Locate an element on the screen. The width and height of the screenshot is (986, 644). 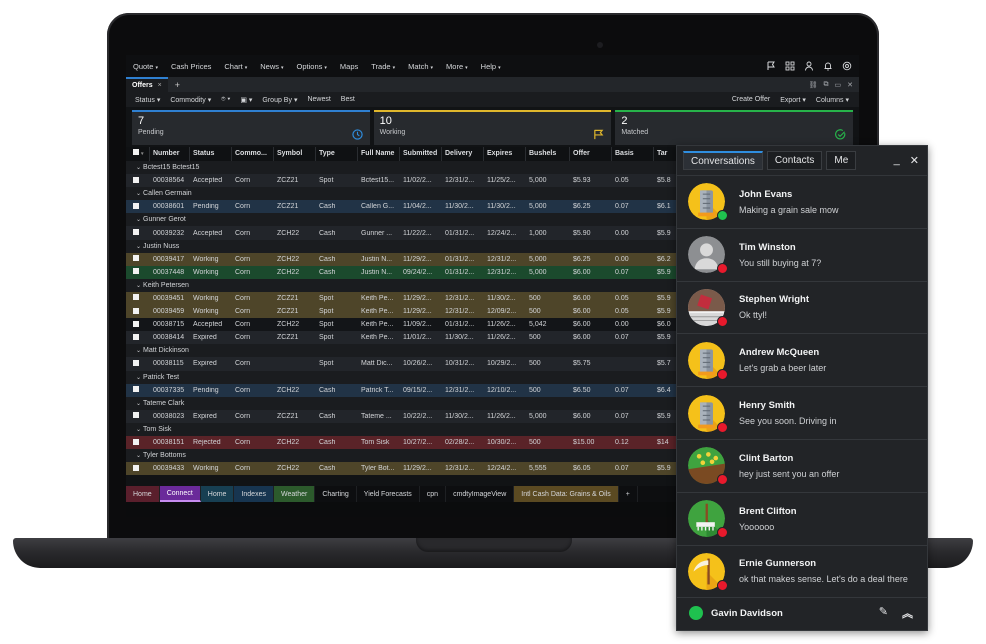
contact-name: Stephen Wright is located at coordinates (774, 300).